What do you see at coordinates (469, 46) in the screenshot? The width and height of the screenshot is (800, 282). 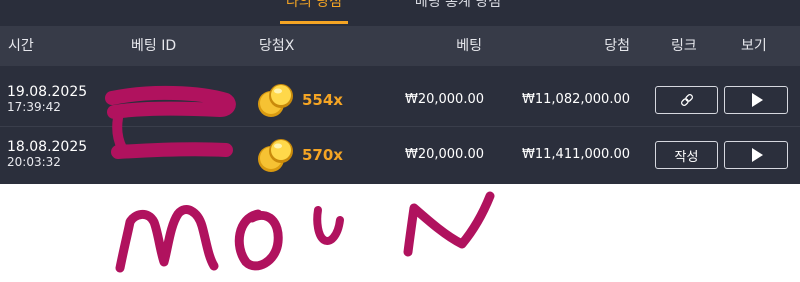 I see `header-bet: 베팅` at bounding box center [469, 46].